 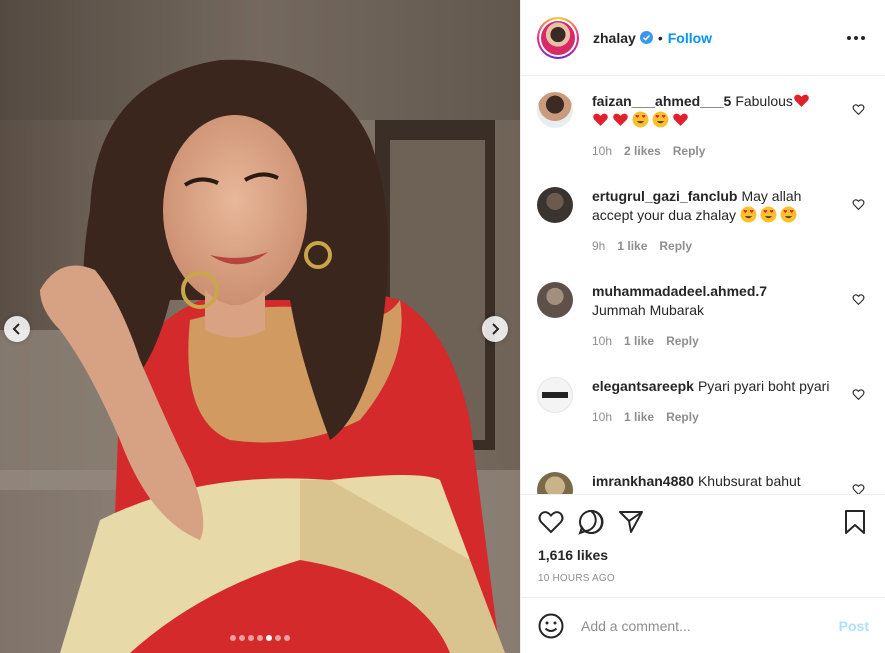 I want to click on comment-likes: 2 likes, so click(x=642, y=151).